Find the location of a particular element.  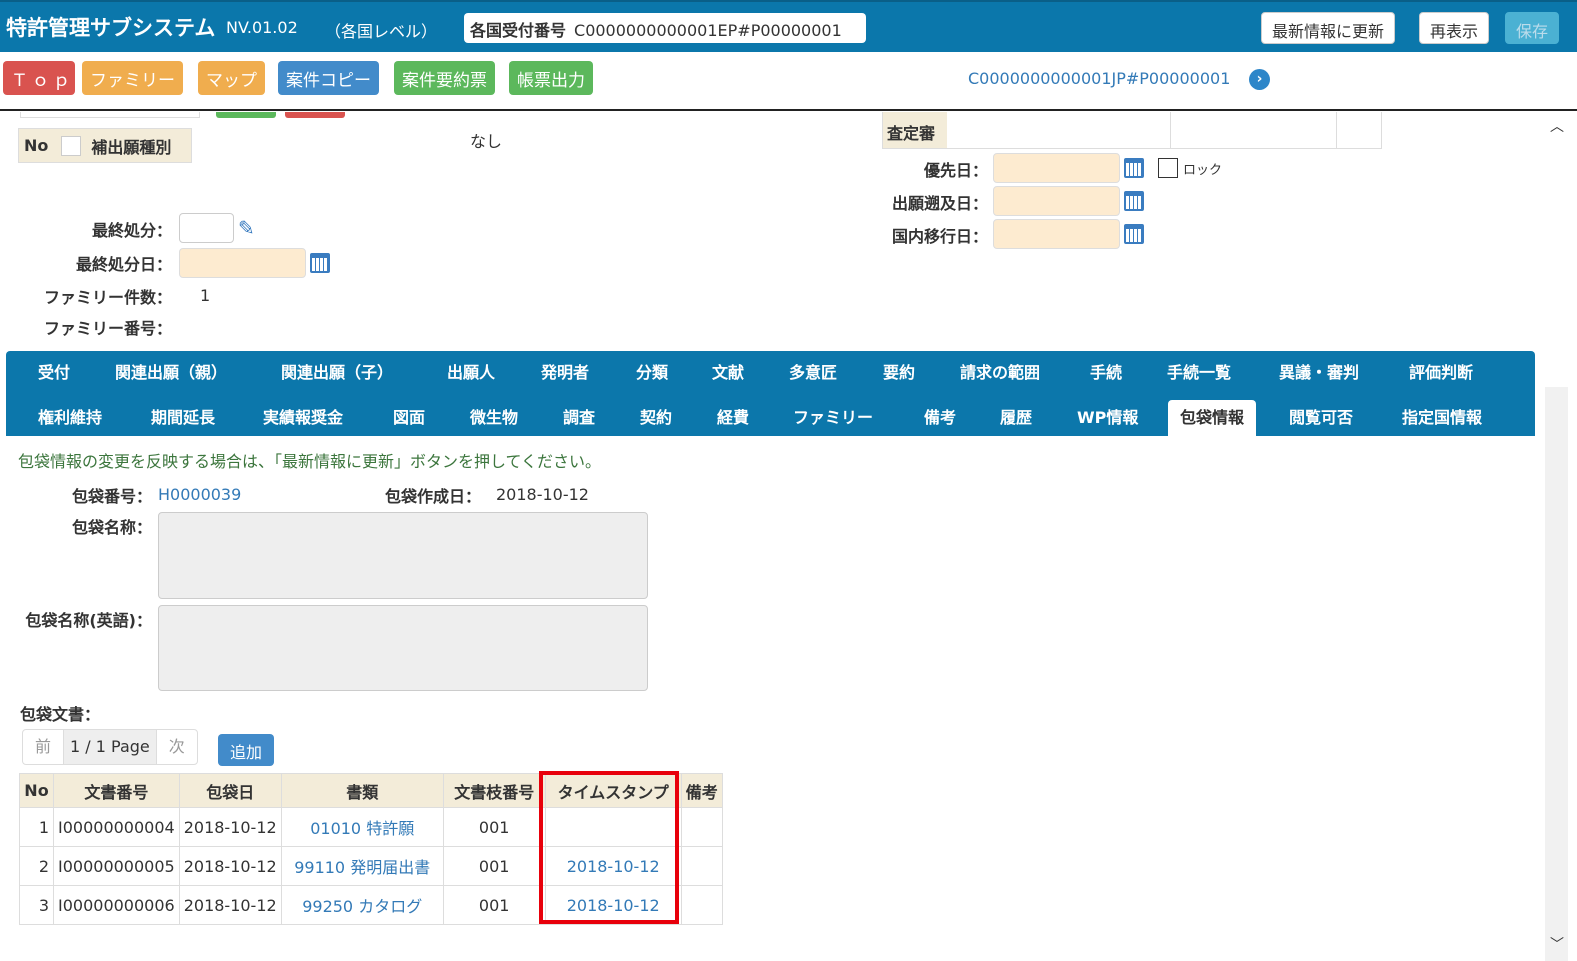

tab-row1-13: 評価判断 is located at coordinates (1441, 373).